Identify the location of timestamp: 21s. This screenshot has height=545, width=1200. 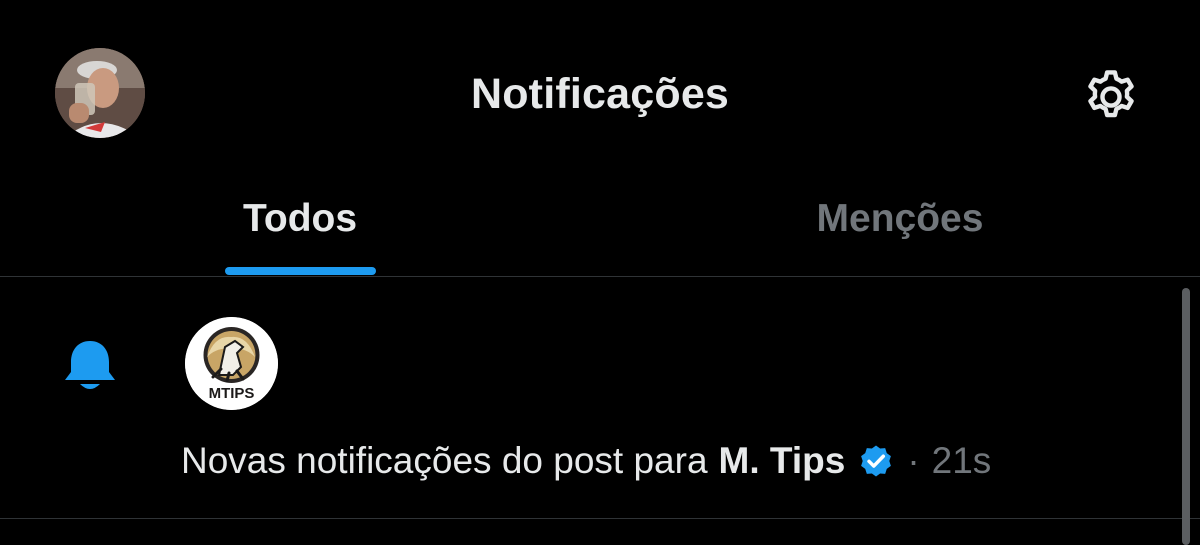
(961, 460).